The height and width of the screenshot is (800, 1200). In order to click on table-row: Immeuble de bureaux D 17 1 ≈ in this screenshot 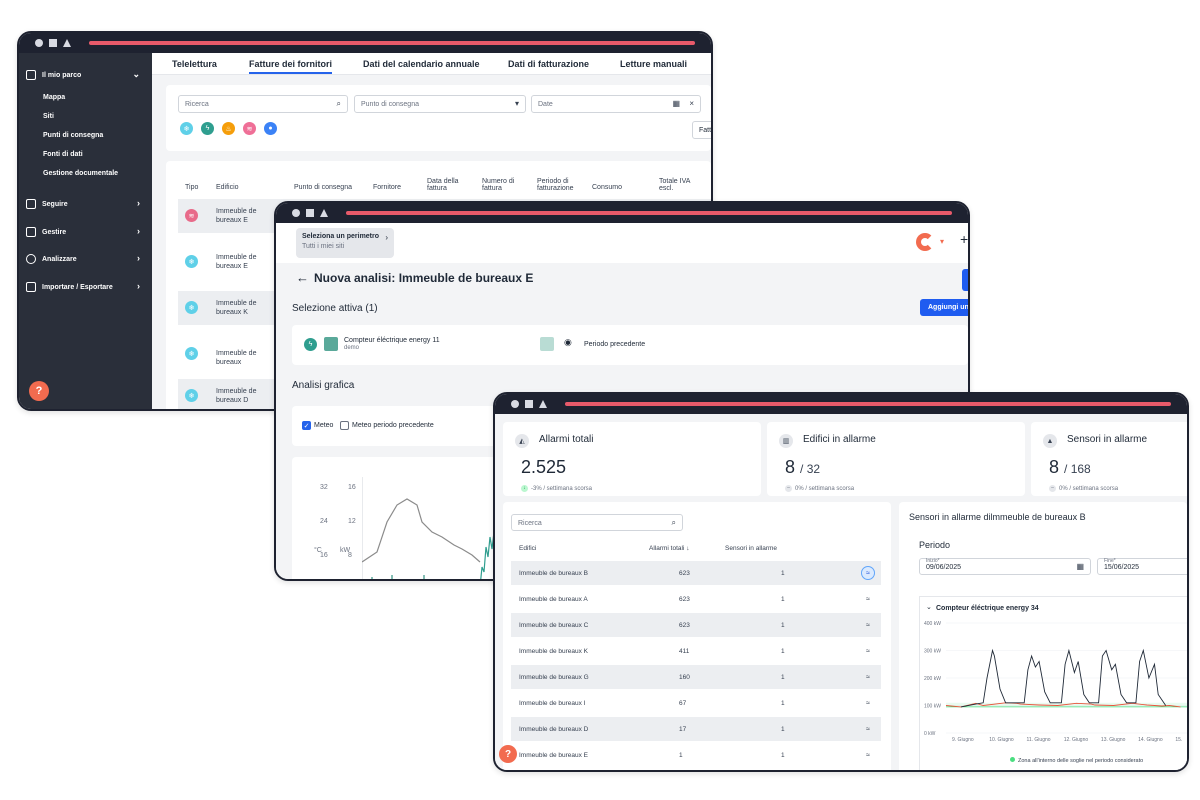, I will do `click(696, 729)`.